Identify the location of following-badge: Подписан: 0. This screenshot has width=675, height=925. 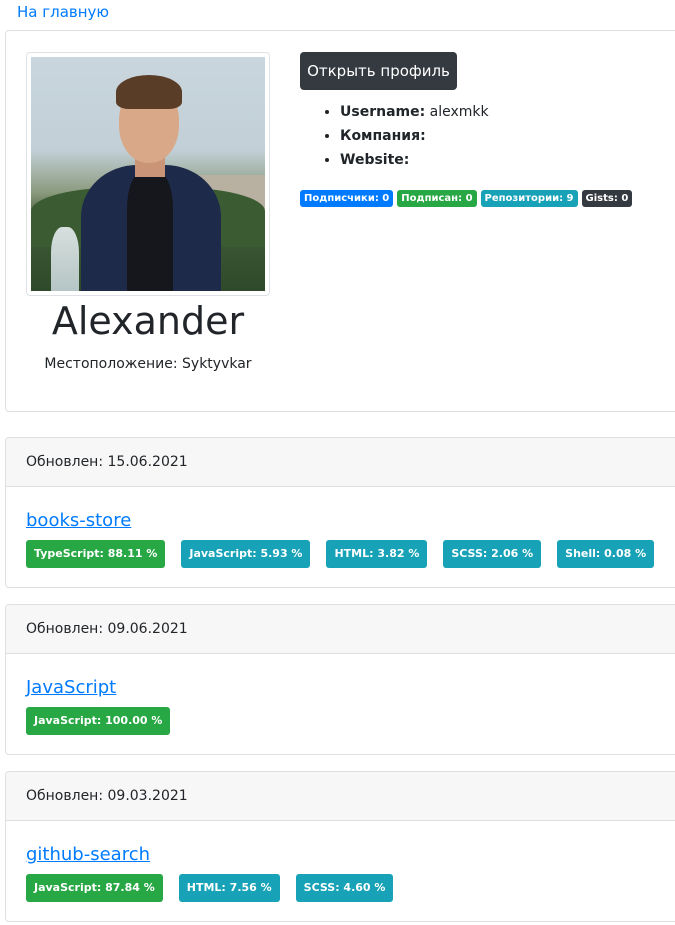
(437, 198).